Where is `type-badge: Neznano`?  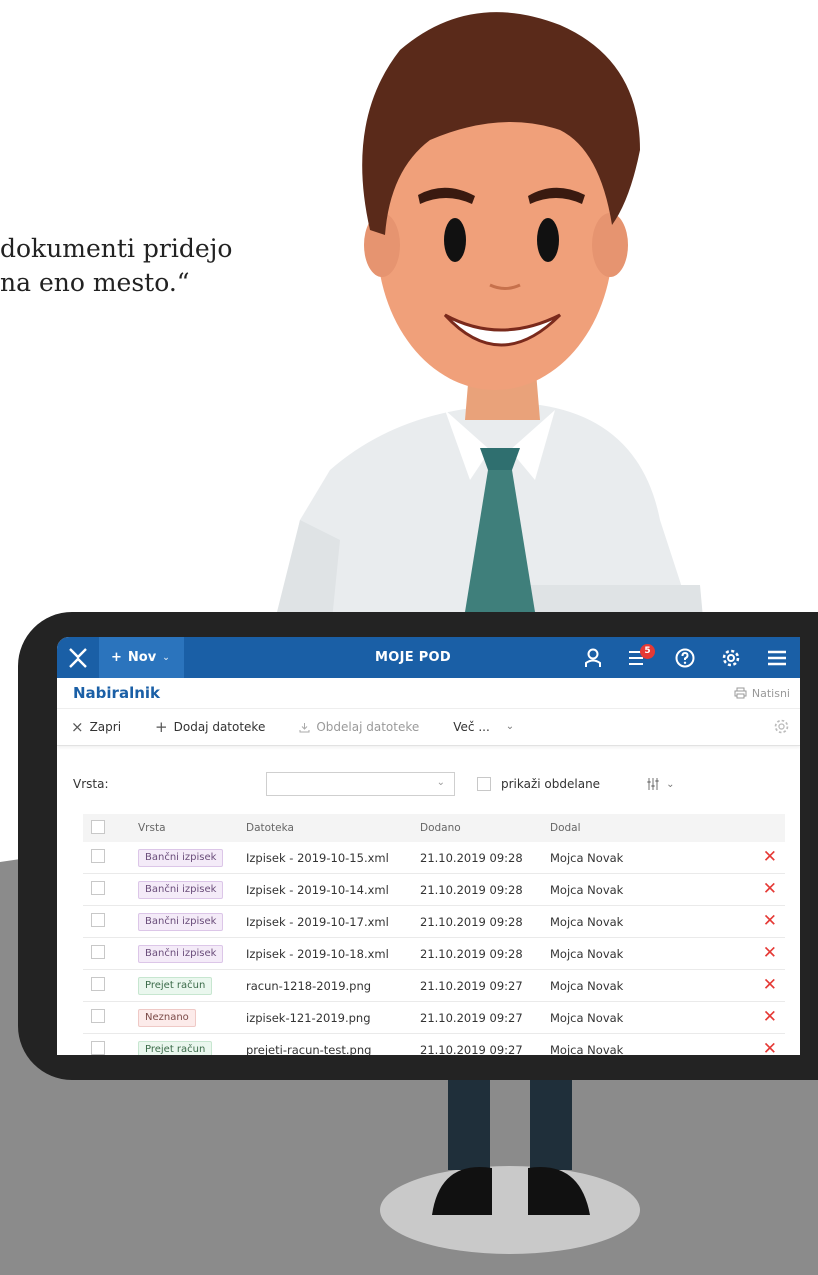 type-badge: Neznano is located at coordinates (167, 1017).